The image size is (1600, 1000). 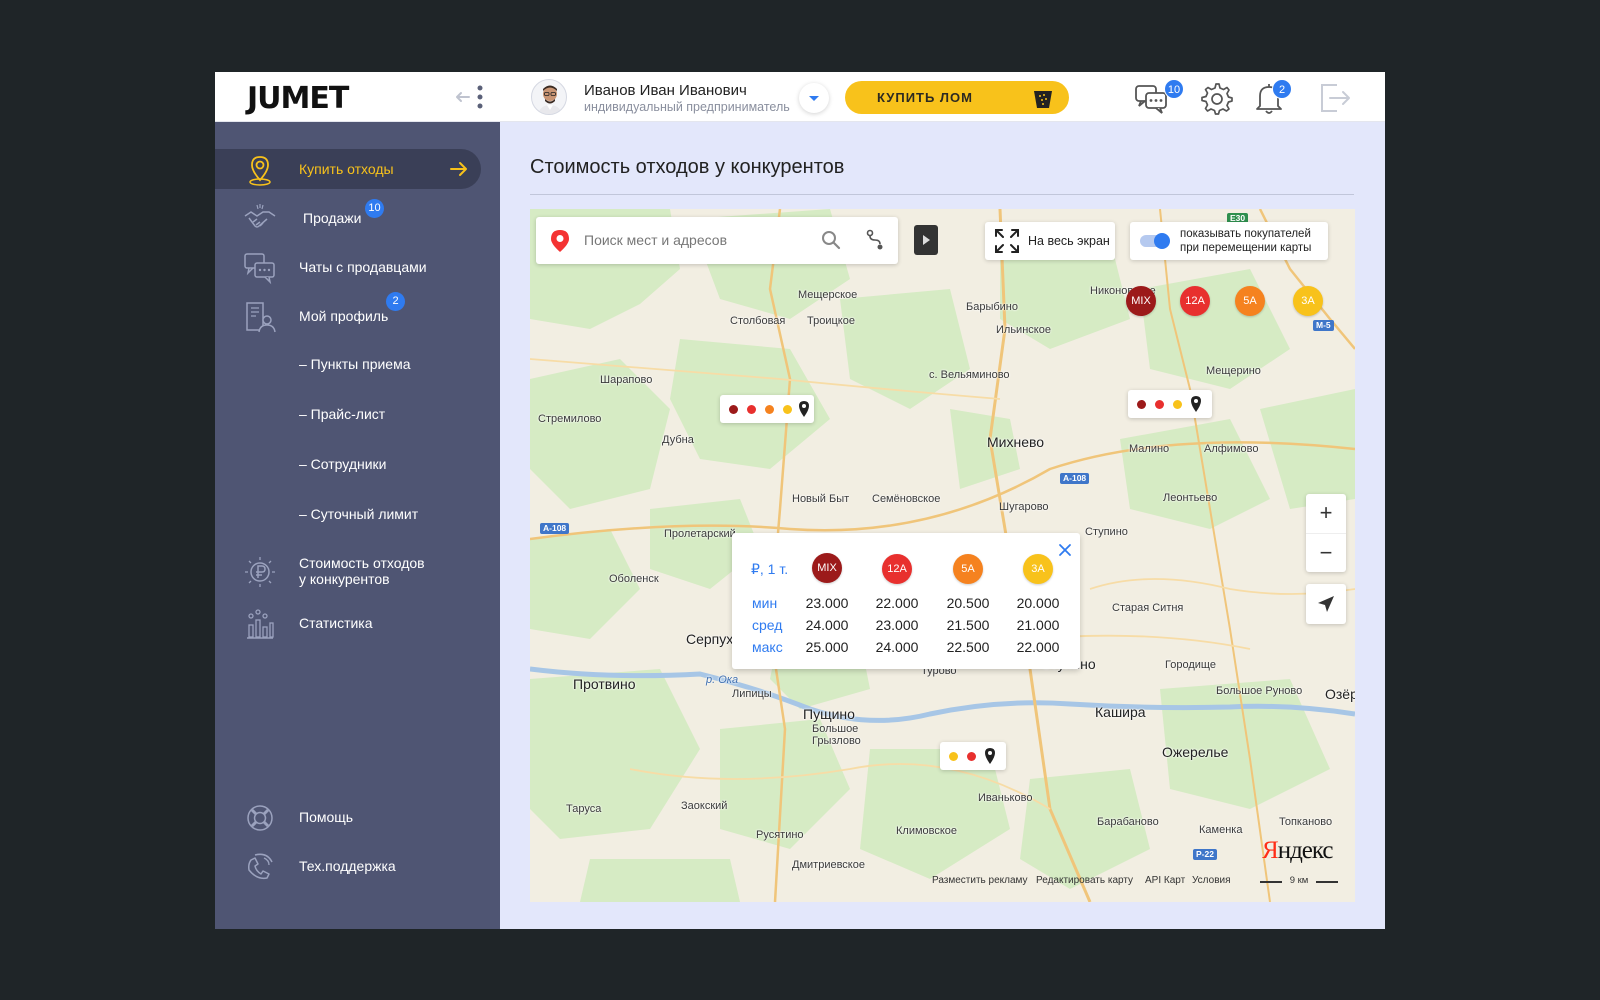 I want to click on road-label: M-5, so click(x=1323, y=325).